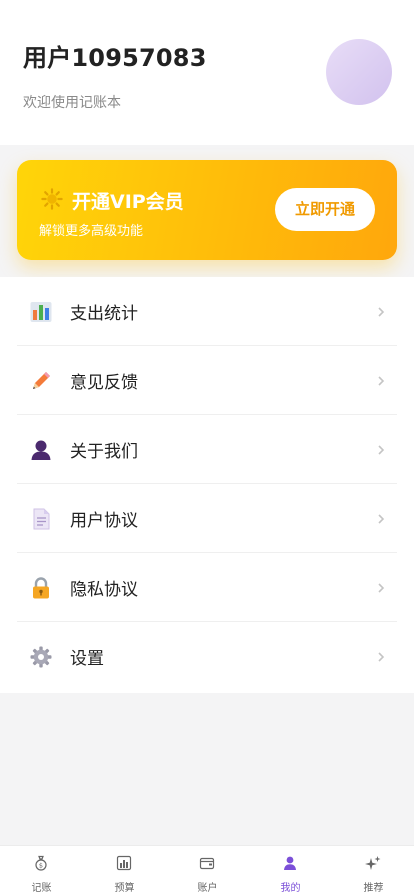 This screenshot has height=896, width=414. What do you see at coordinates (104, 383) in the screenshot?
I see `menu-item-label: 意见反馈` at bounding box center [104, 383].